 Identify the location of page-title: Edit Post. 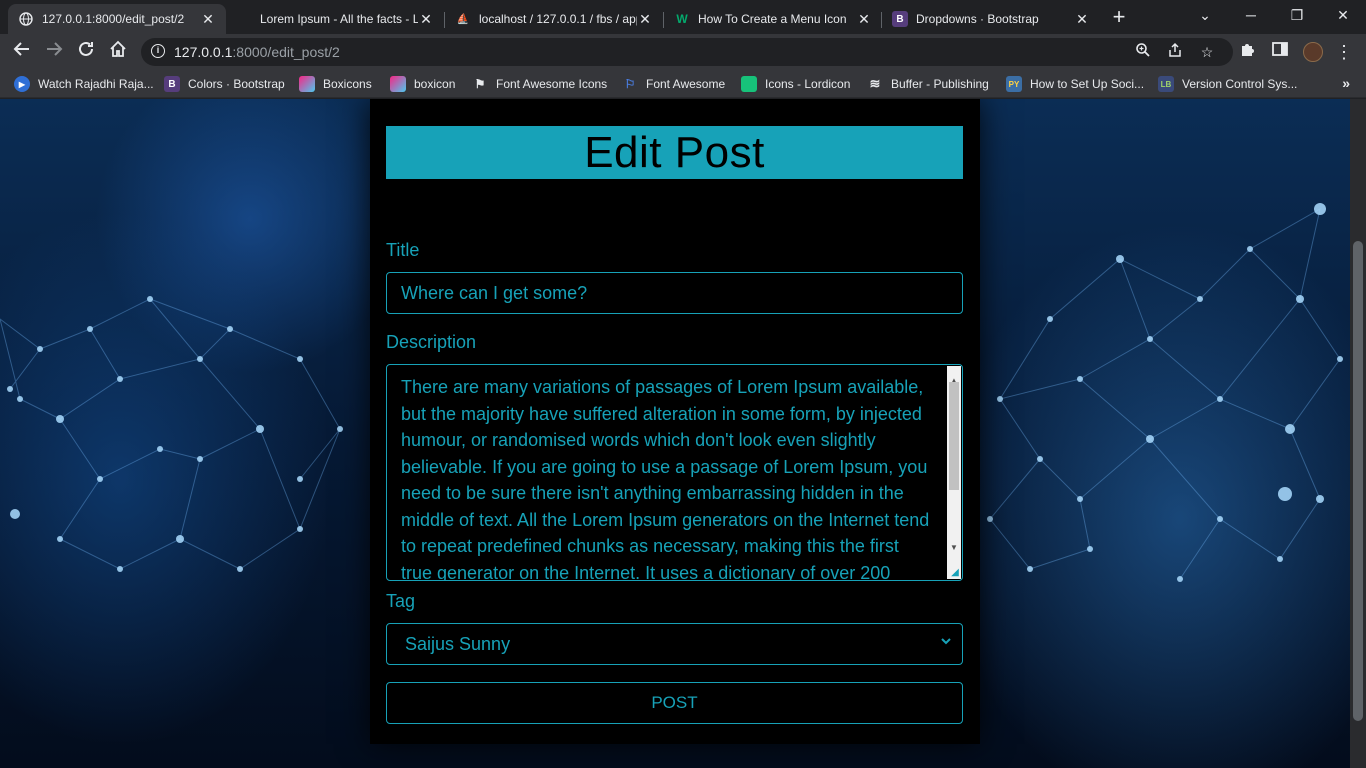
(674, 152).